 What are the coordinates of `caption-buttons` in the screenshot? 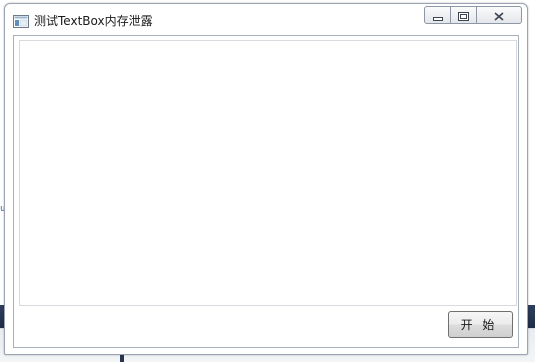 It's located at (473, 15).